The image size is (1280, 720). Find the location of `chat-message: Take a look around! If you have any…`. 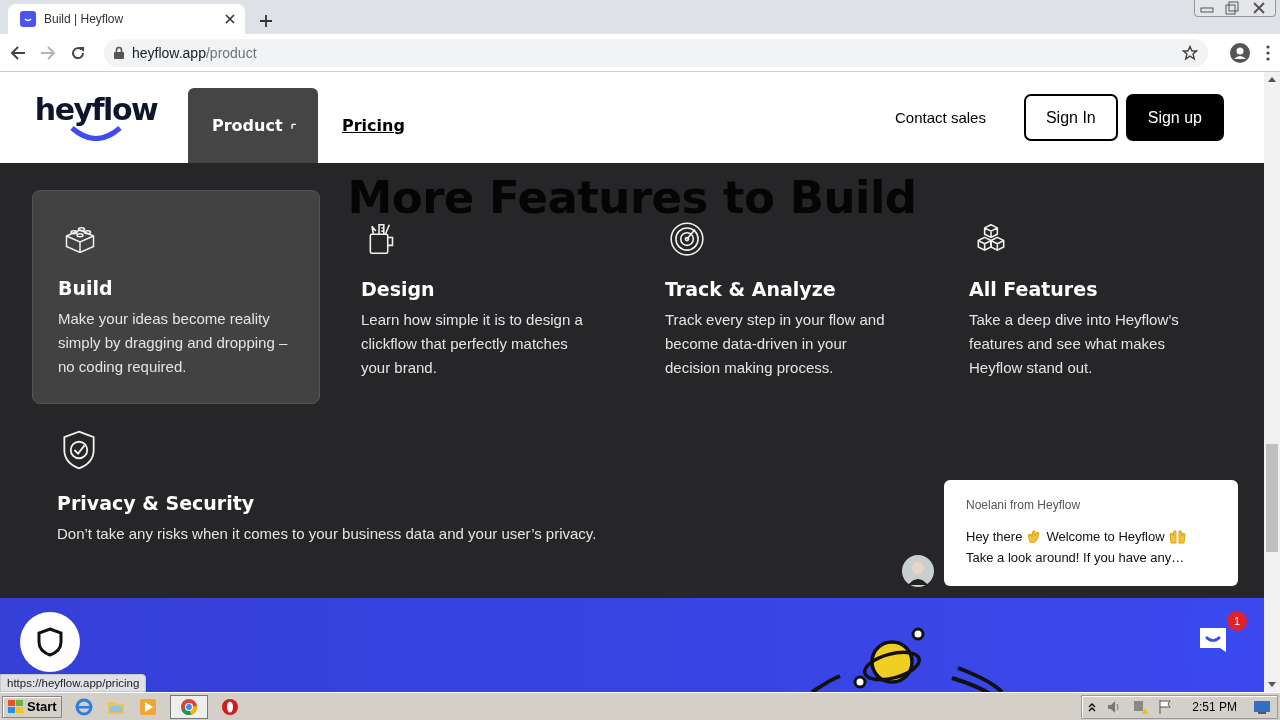

chat-message: Take a look around! If you have any… is located at coordinates (1076, 557).